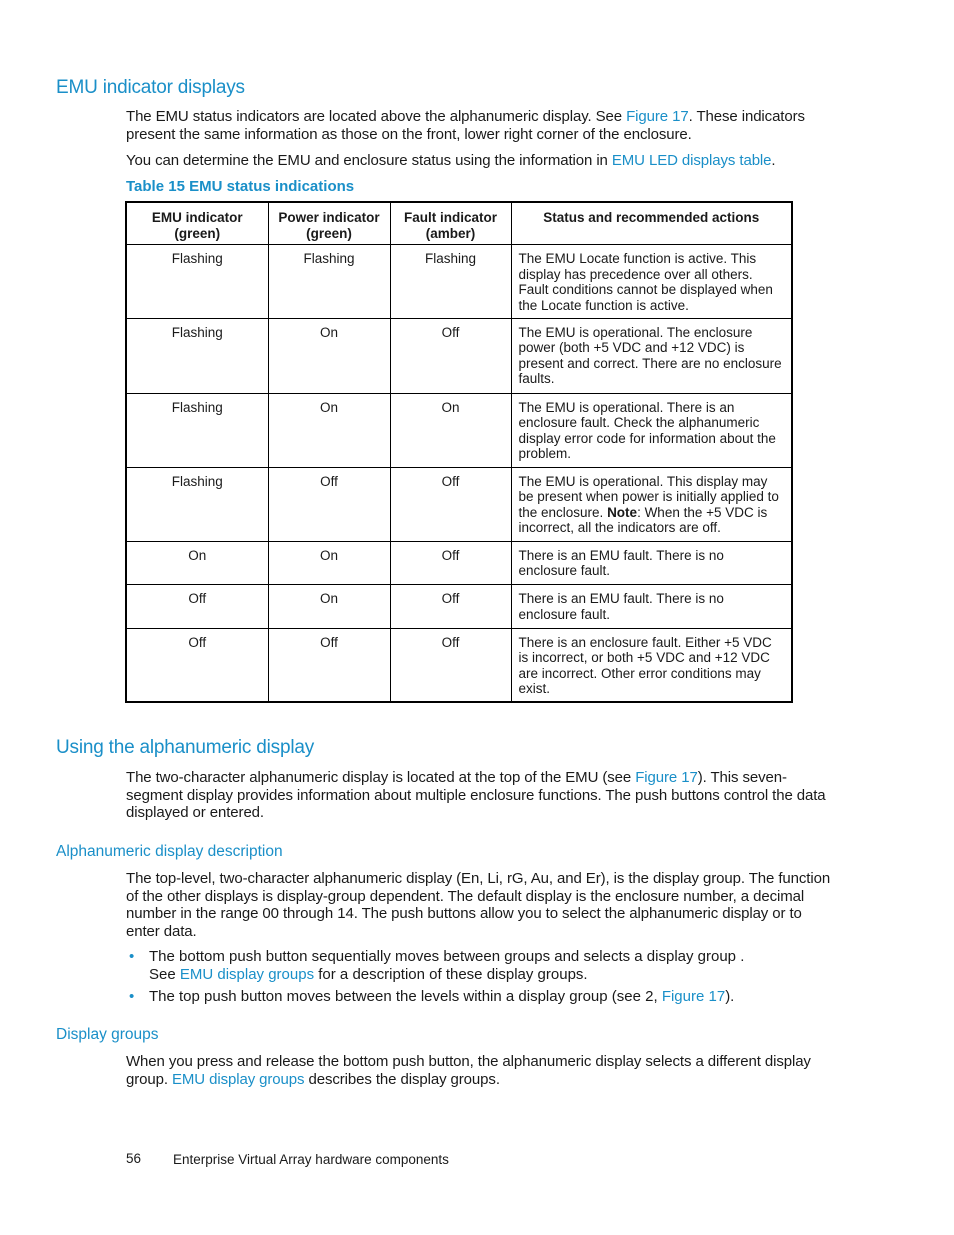  Describe the element at coordinates (622, 512) in the screenshot. I see `note-label: Note` at that location.